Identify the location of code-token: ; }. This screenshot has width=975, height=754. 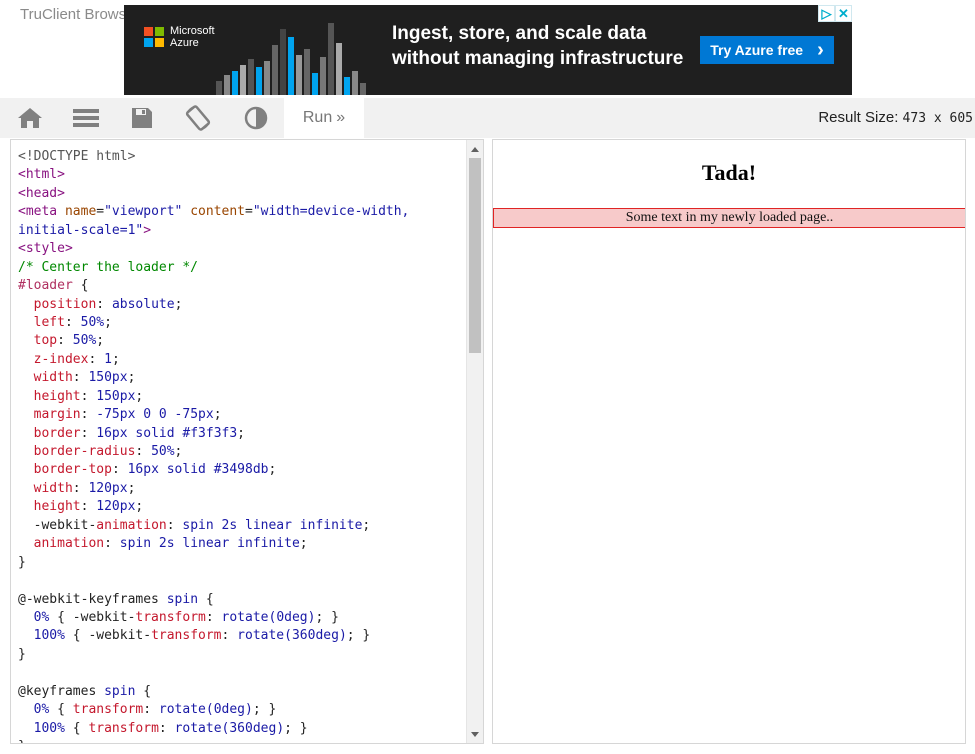
(264, 710).